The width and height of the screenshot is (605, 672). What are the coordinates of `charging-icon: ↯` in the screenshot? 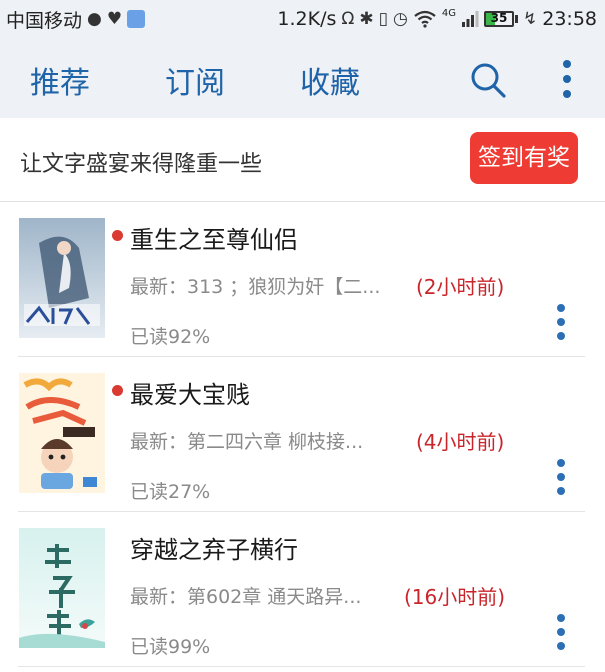 It's located at (530, 18).